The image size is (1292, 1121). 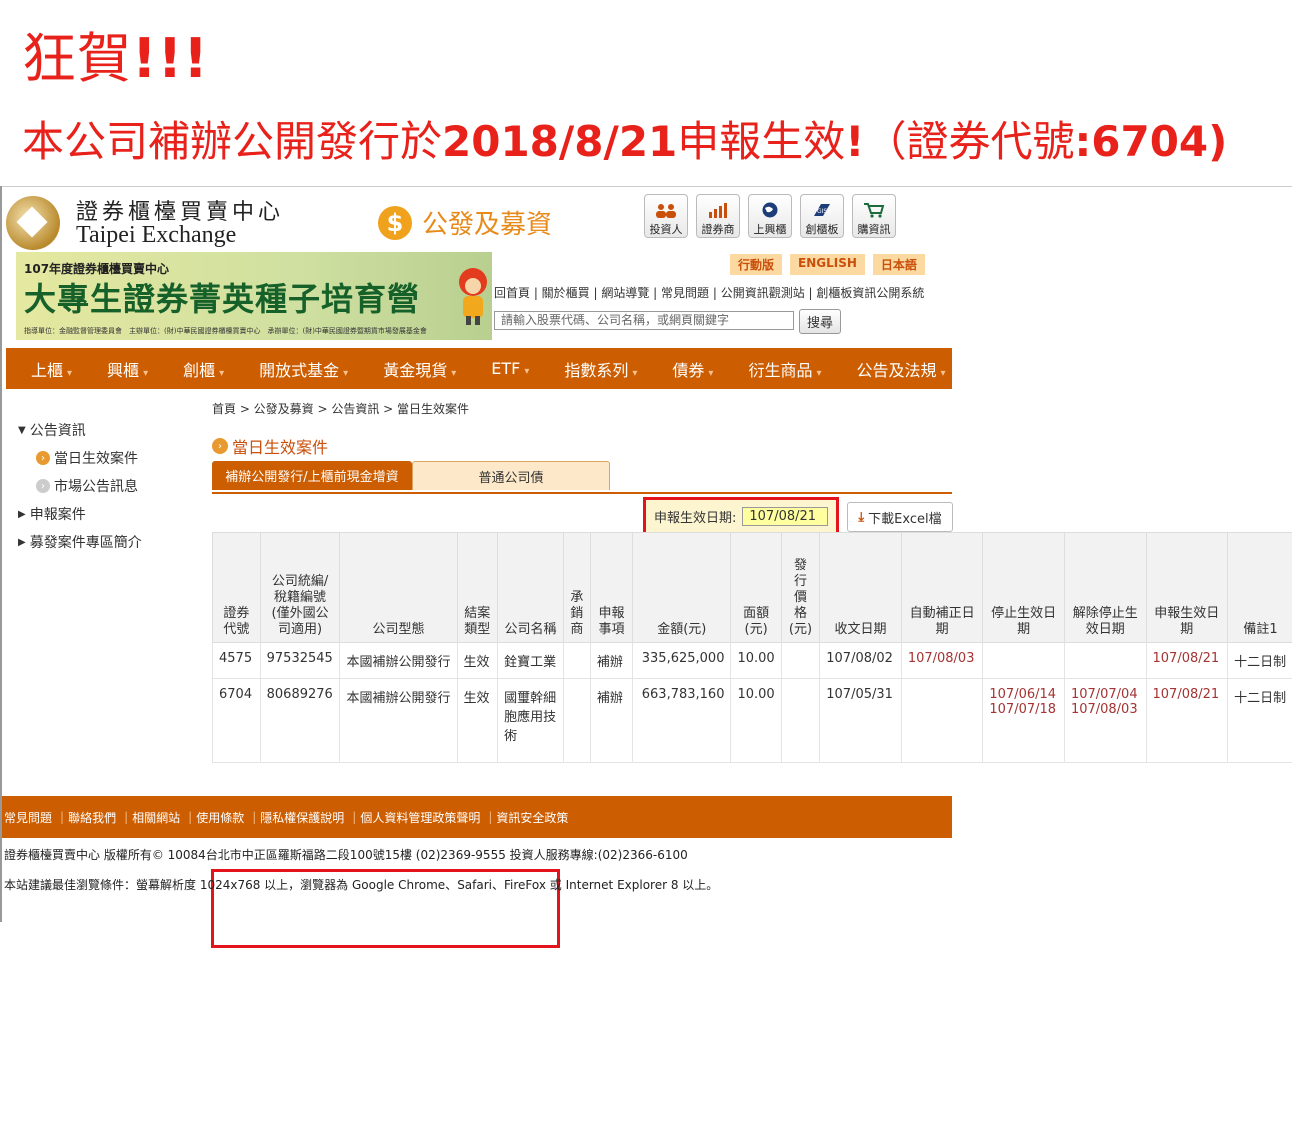 I want to click on cell-resumption-date, so click(x=1105, y=660).